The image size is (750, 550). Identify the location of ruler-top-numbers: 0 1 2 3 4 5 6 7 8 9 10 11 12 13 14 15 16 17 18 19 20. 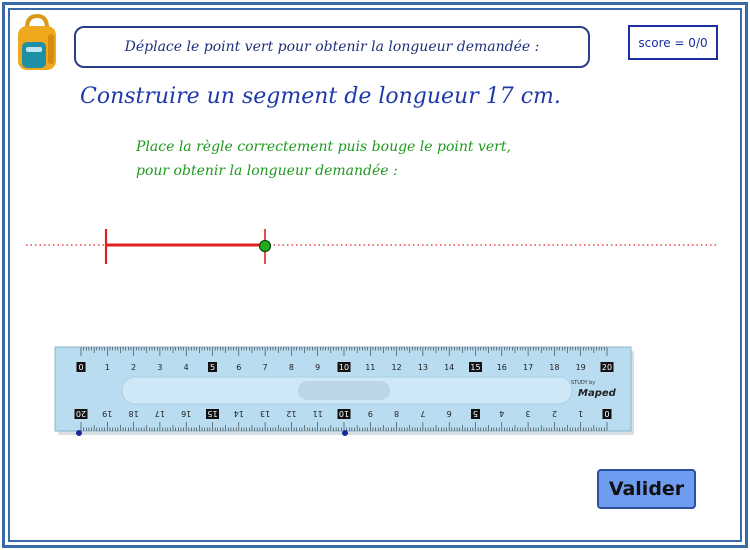
(345, 367).